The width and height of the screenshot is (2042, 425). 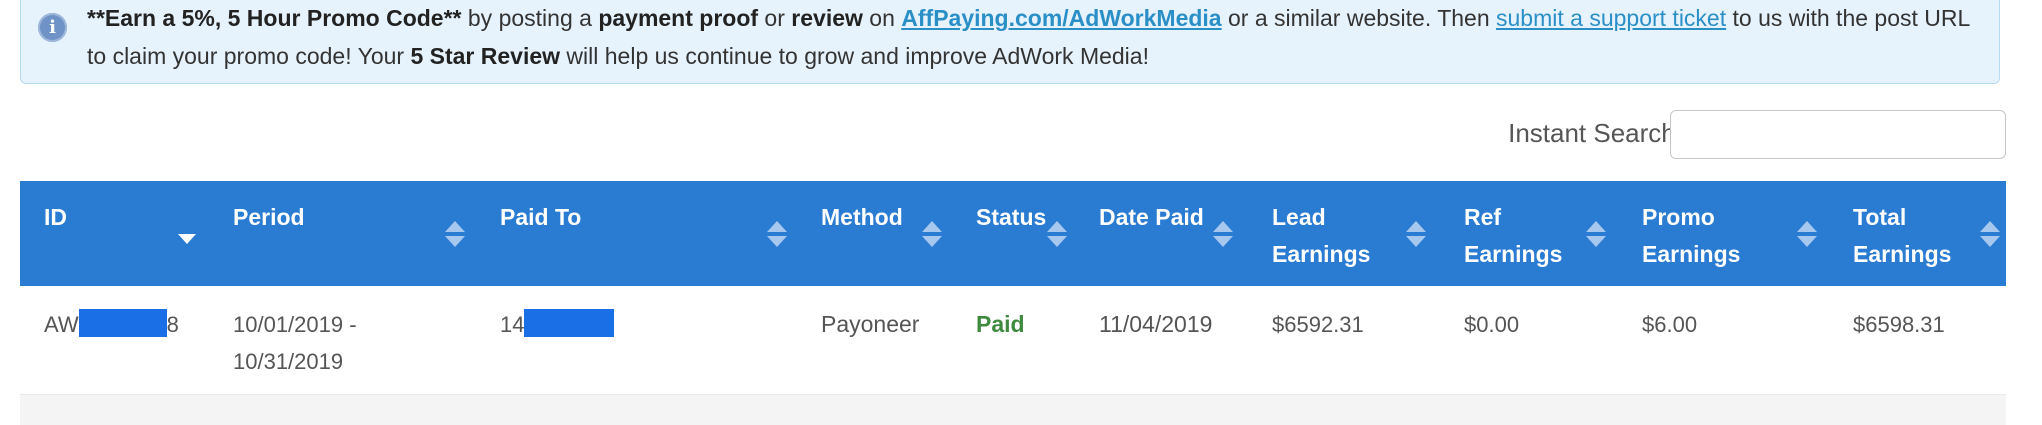 What do you see at coordinates (1000, 324) in the screenshot?
I see `cell-status: Paid` at bounding box center [1000, 324].